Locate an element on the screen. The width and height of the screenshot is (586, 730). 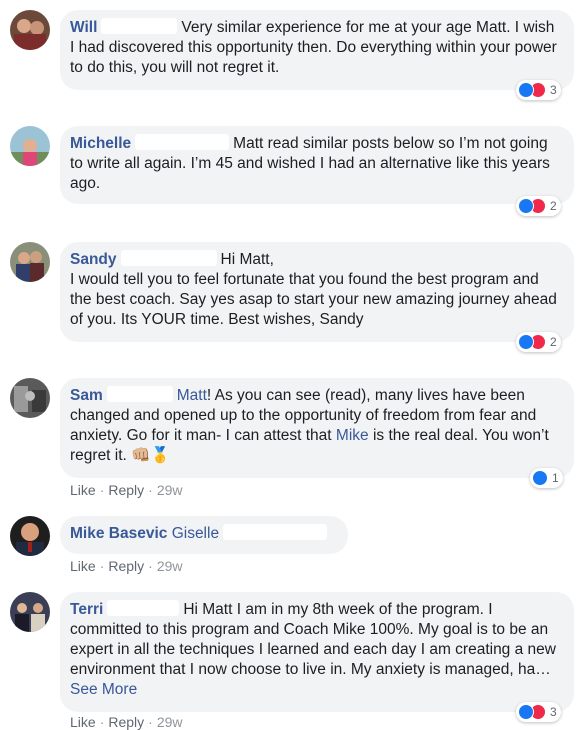
comment-author: Will is located at coordinates (83, 27).